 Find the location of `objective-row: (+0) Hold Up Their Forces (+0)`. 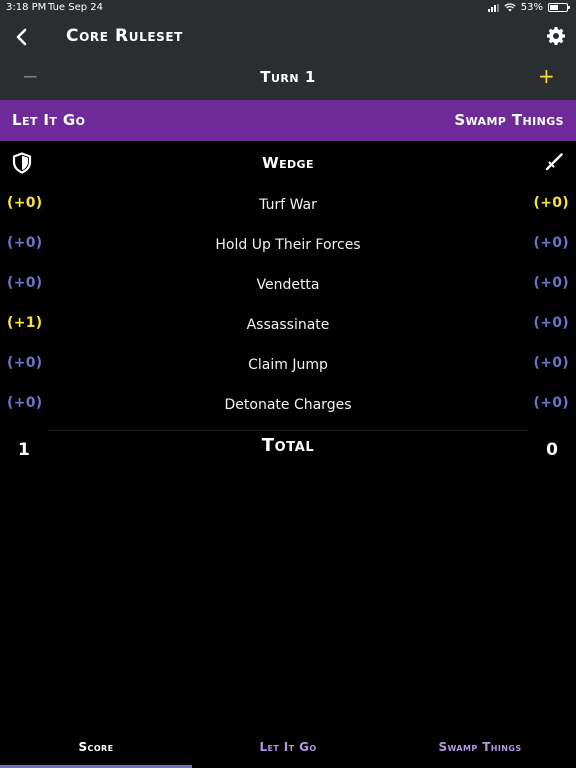

objective-row: (+0) Hold Up Their Forces (+0) is located at coordinates (288, 245).